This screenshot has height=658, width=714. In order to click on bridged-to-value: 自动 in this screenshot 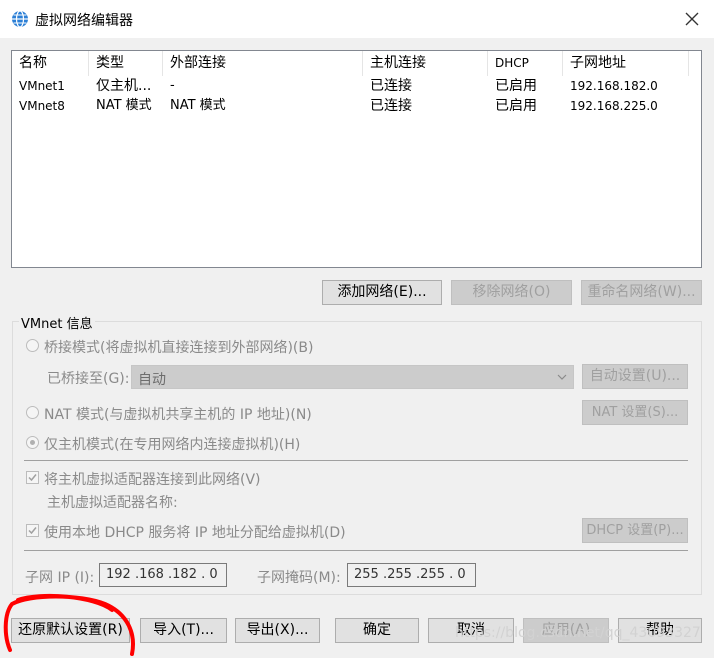, I will do `click(152, 380)`.